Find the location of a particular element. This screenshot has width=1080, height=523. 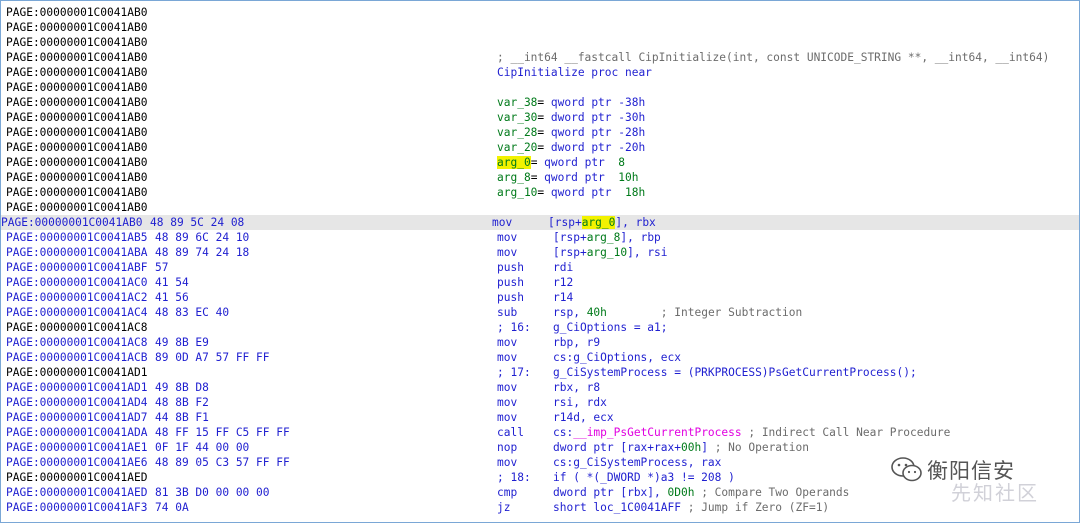

instruction-column: ; 17: is located at coordinates (514, 372).